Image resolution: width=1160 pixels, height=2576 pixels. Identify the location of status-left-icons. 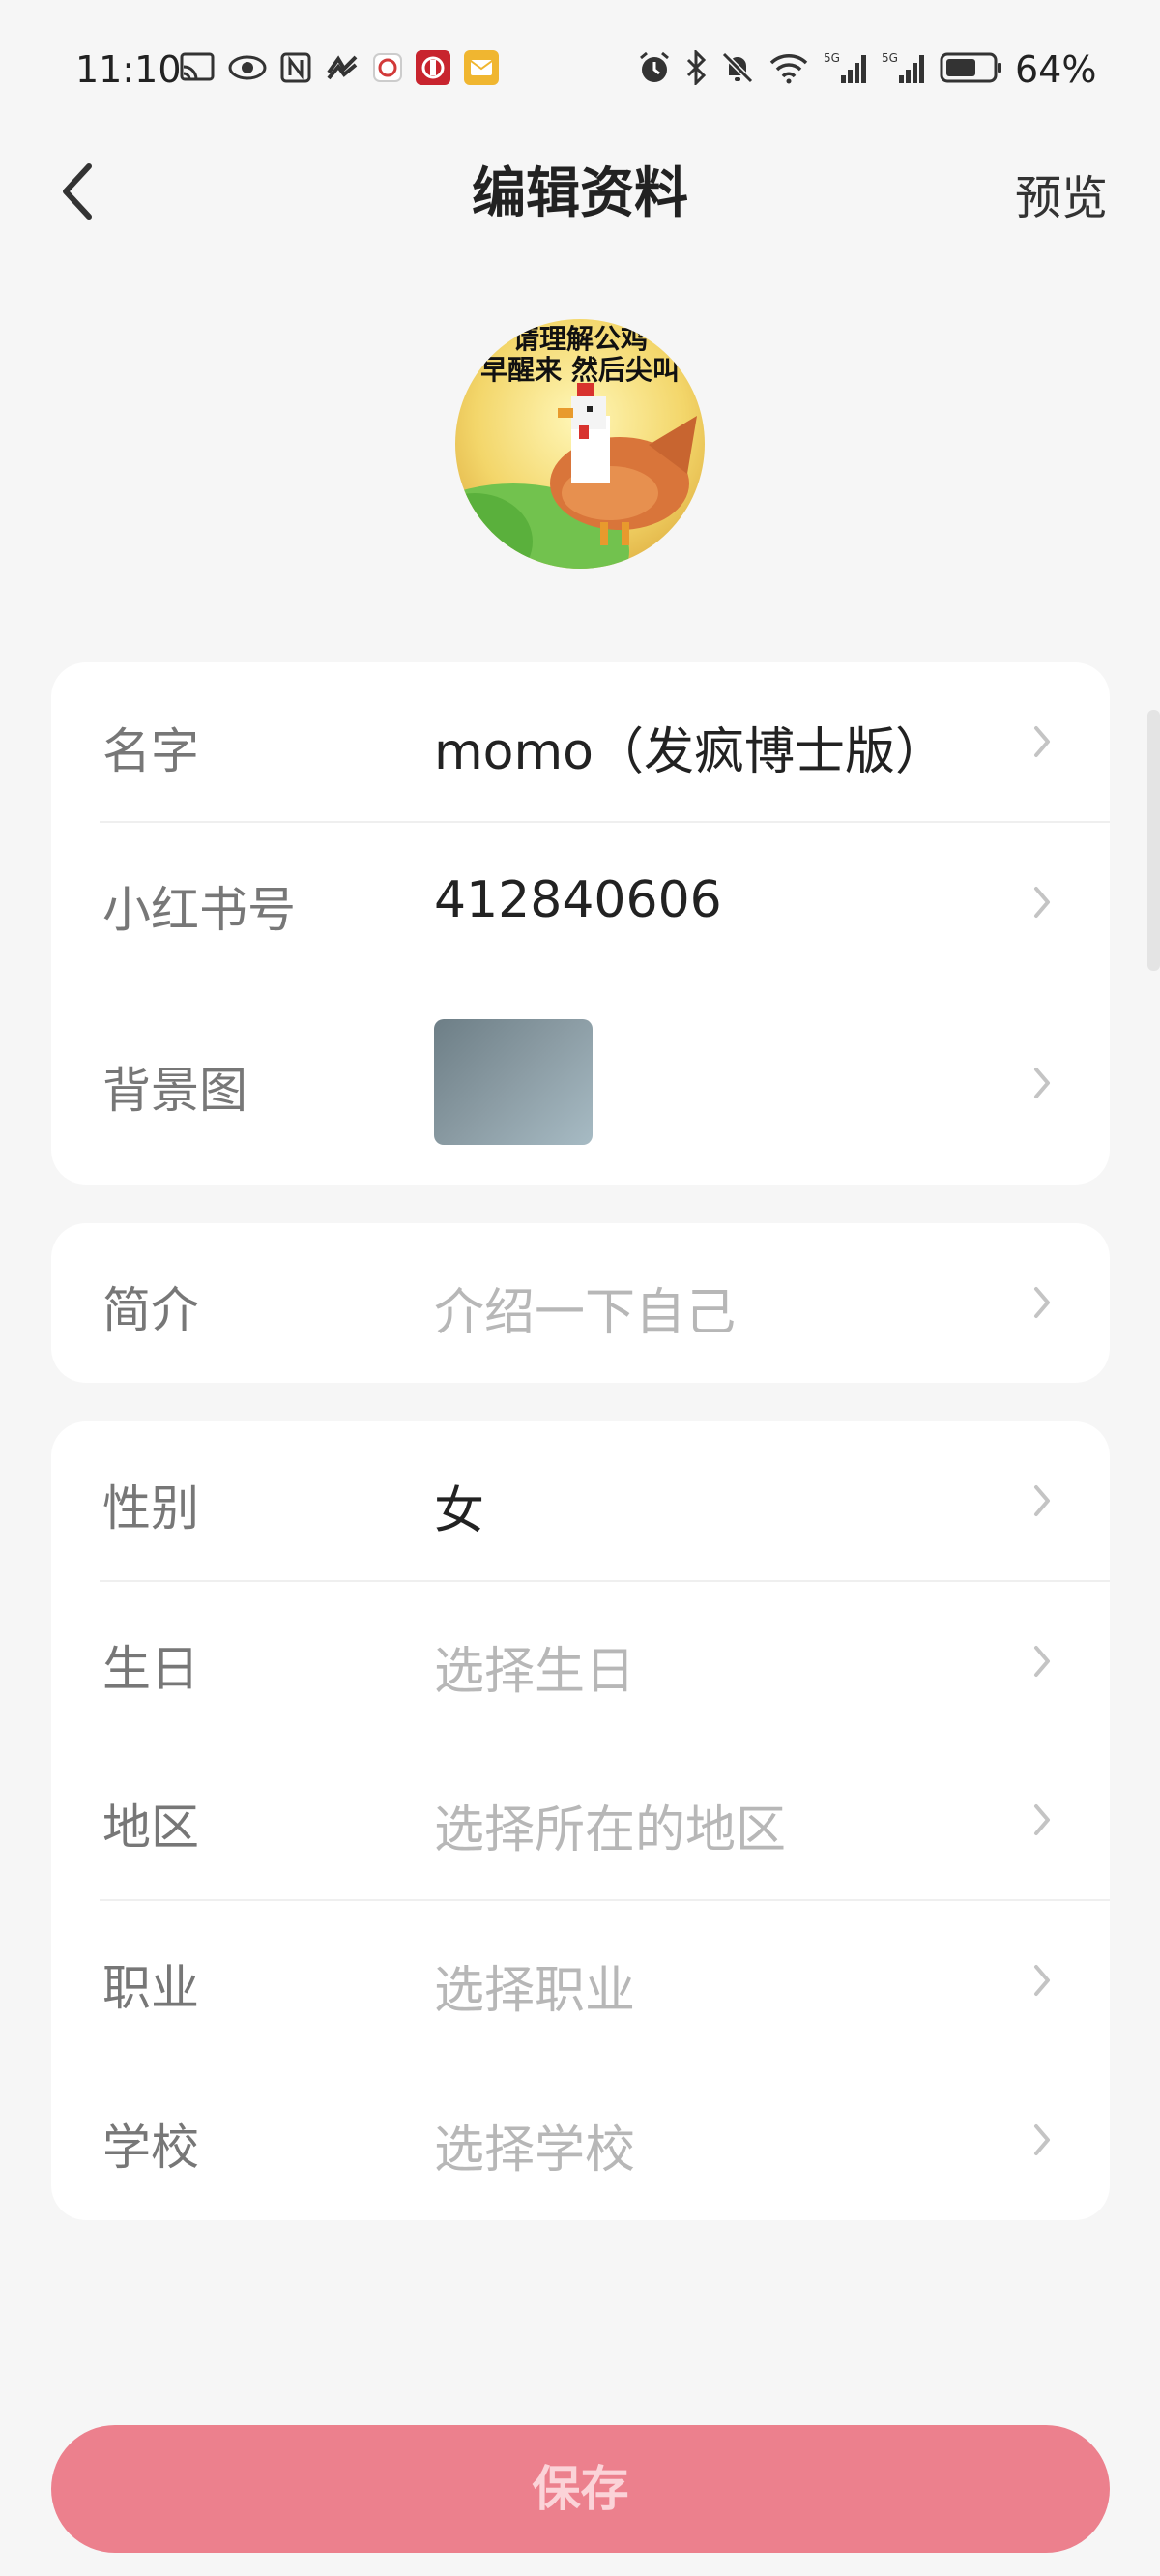
(340, 67).